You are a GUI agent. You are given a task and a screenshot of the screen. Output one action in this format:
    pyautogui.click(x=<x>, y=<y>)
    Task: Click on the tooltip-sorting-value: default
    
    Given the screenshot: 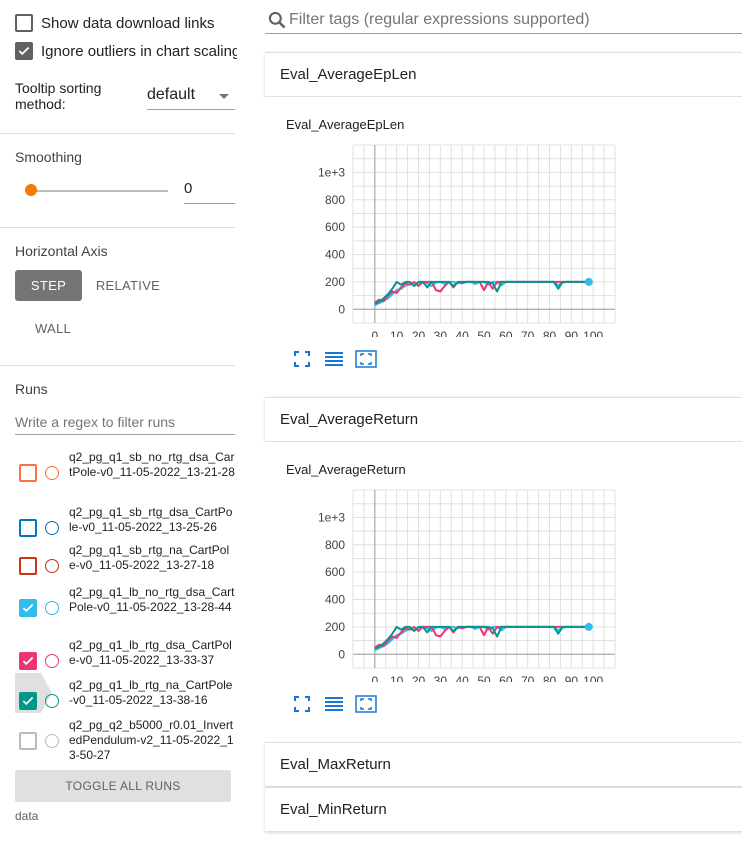 What is the action you would take?
    pyautogui.click(x=171, y=94)
    